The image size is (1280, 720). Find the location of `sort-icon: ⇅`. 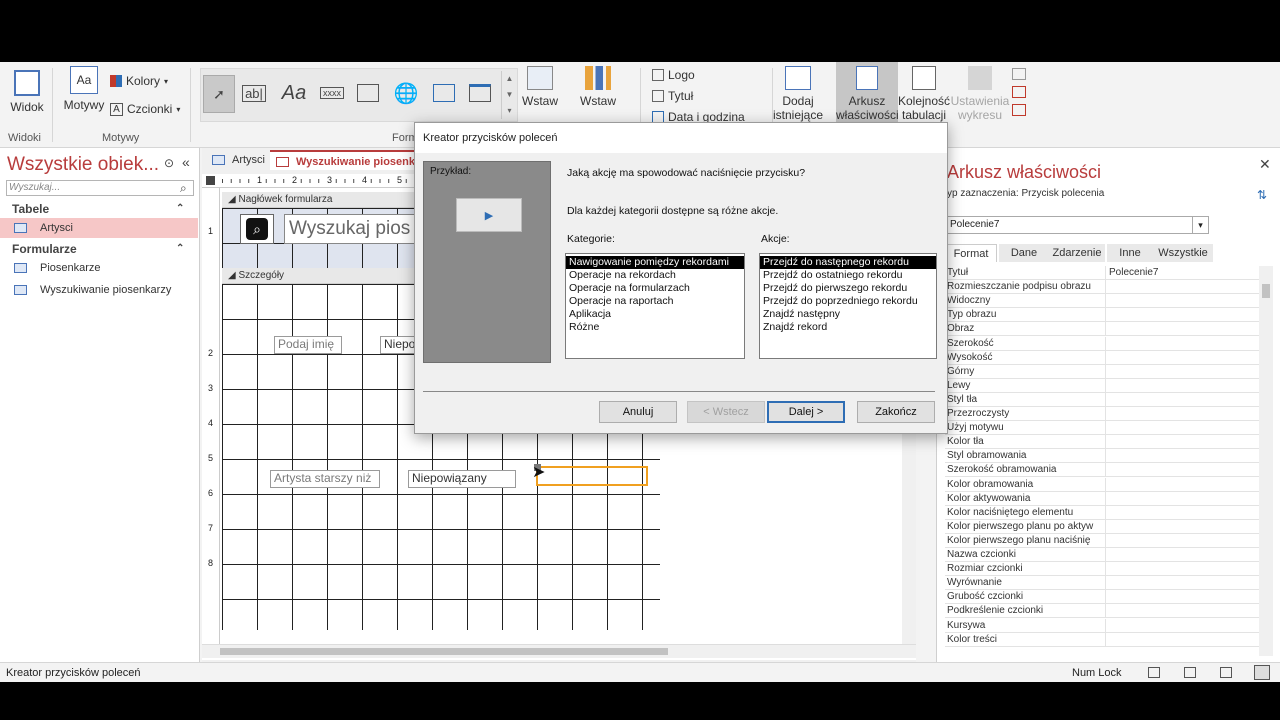

sort-icon: ⇅ is located at coordinates (1262, 195).